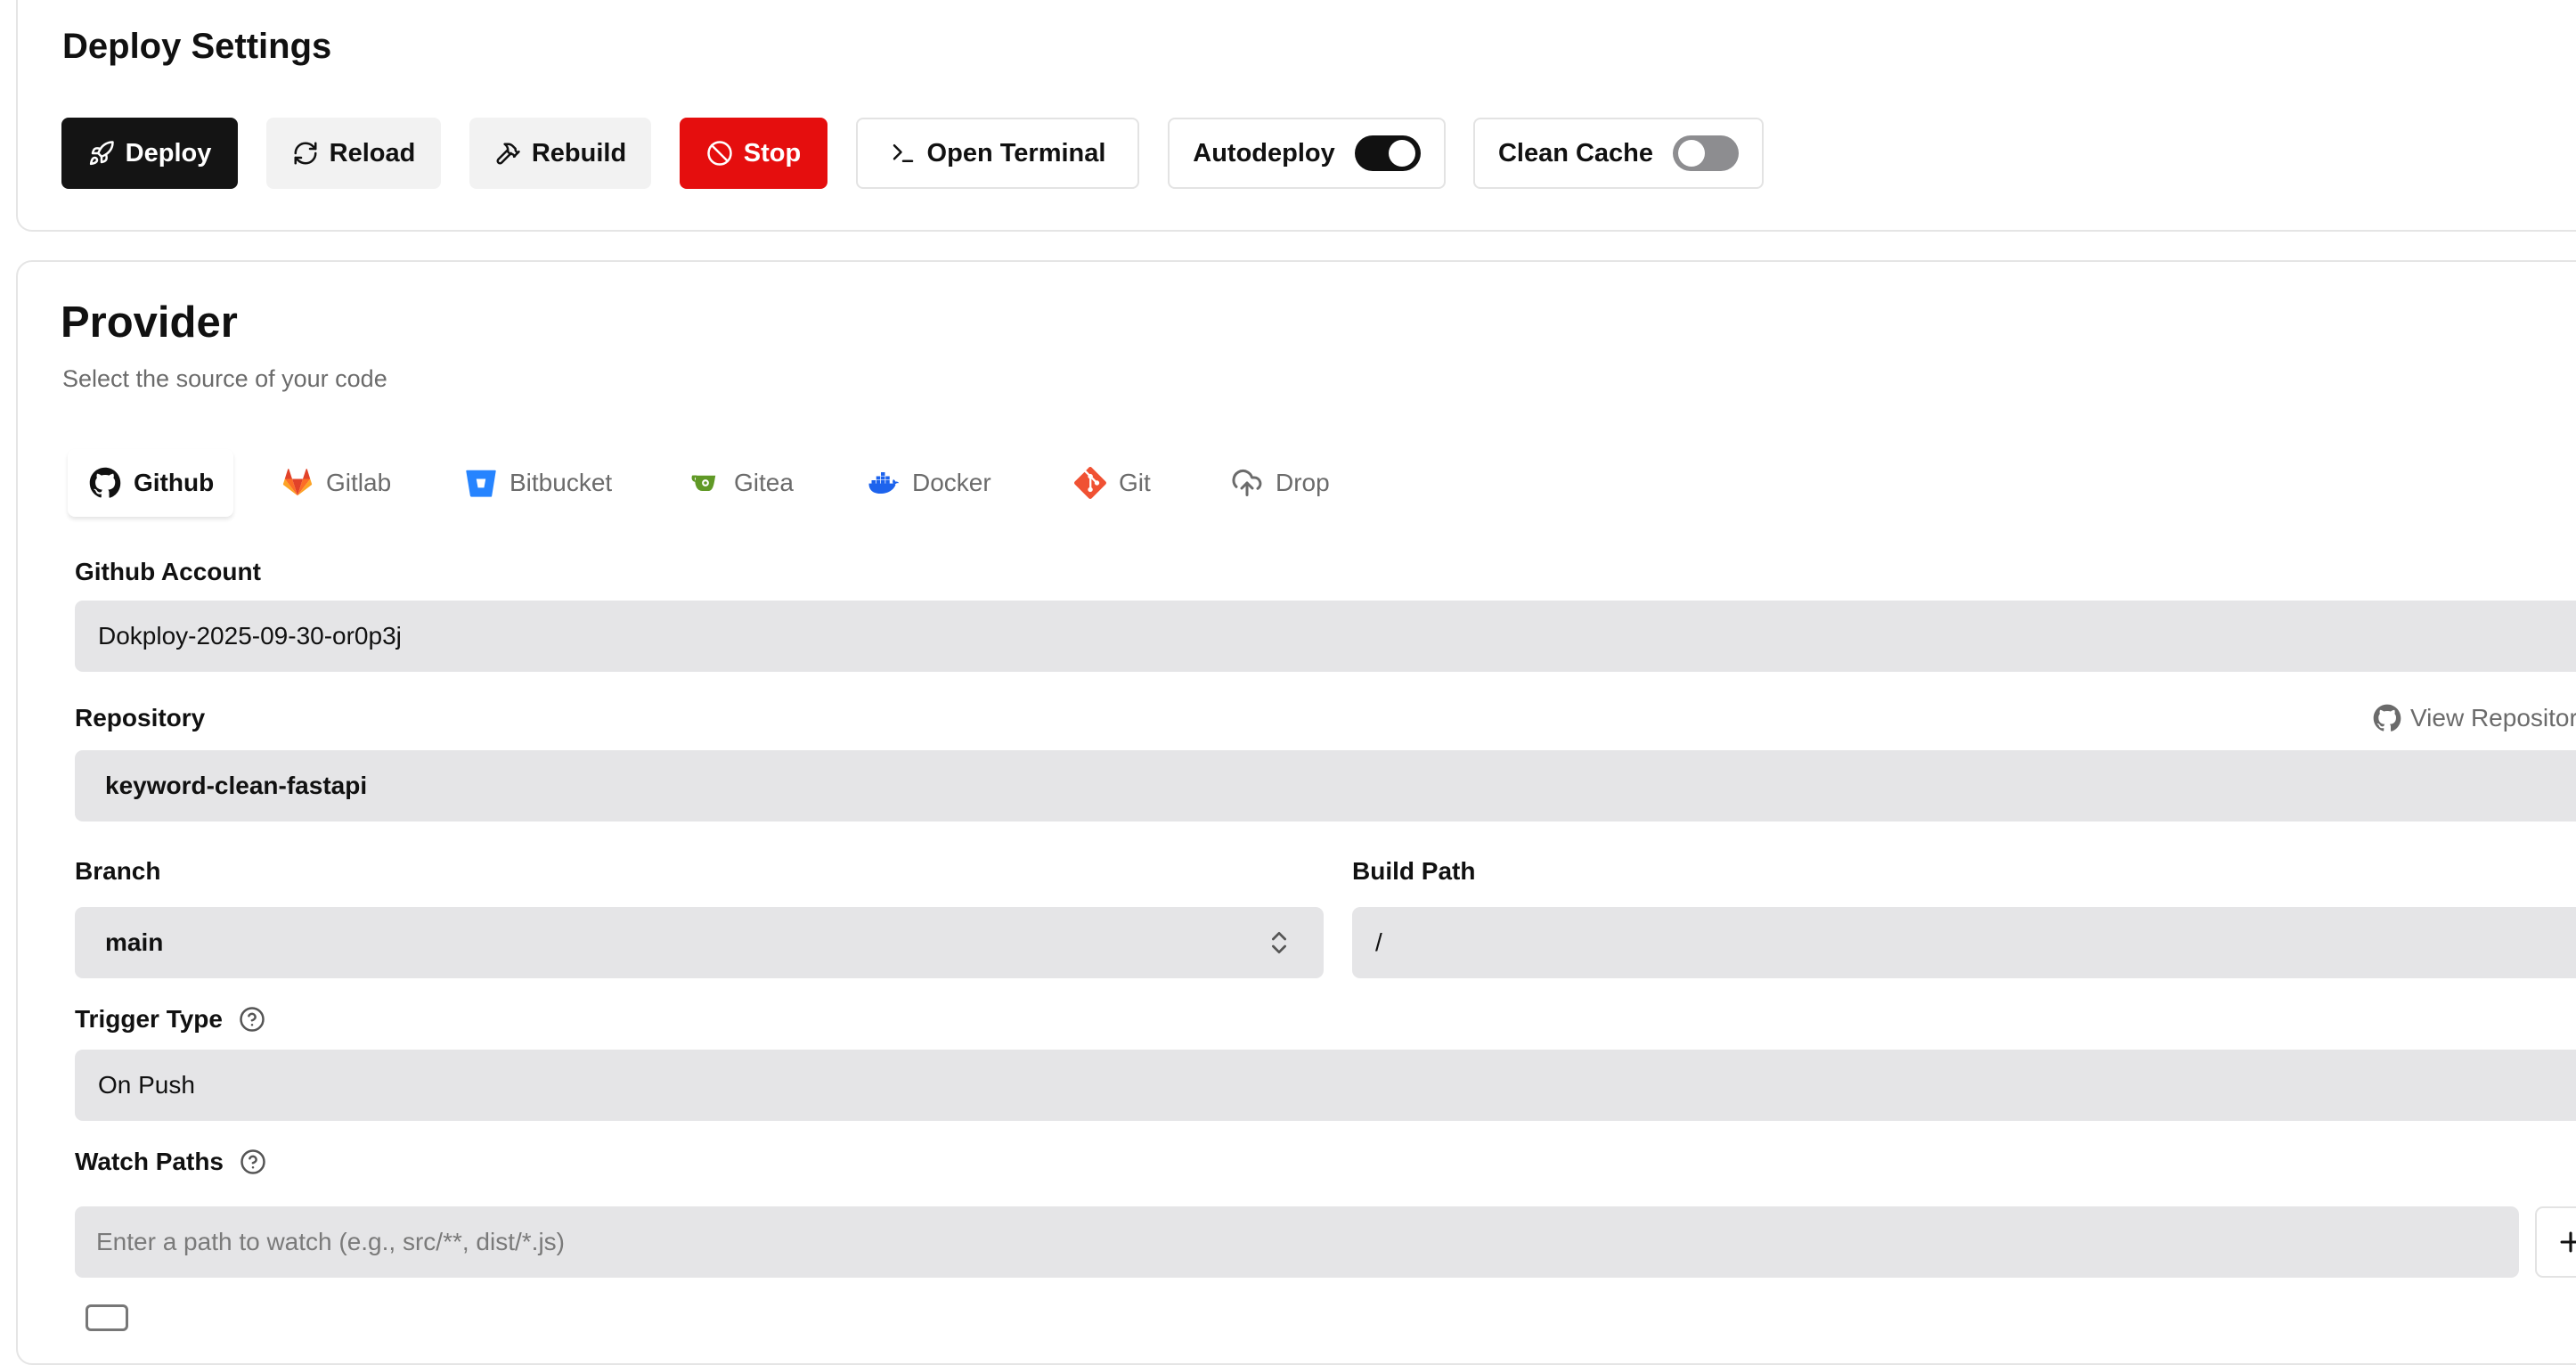  Describe the element at coordinates (102, 153) in the screenshot. I see `rocket-icon` at that location.